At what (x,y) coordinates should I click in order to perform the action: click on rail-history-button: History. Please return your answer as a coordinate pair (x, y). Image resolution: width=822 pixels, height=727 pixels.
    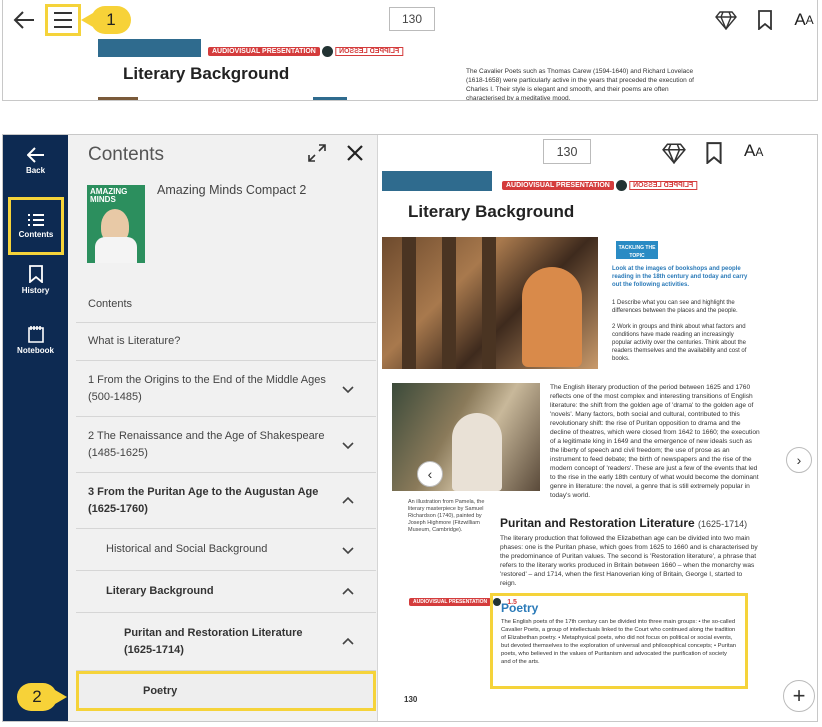
    Looking at the image, I should click on (35, 280).